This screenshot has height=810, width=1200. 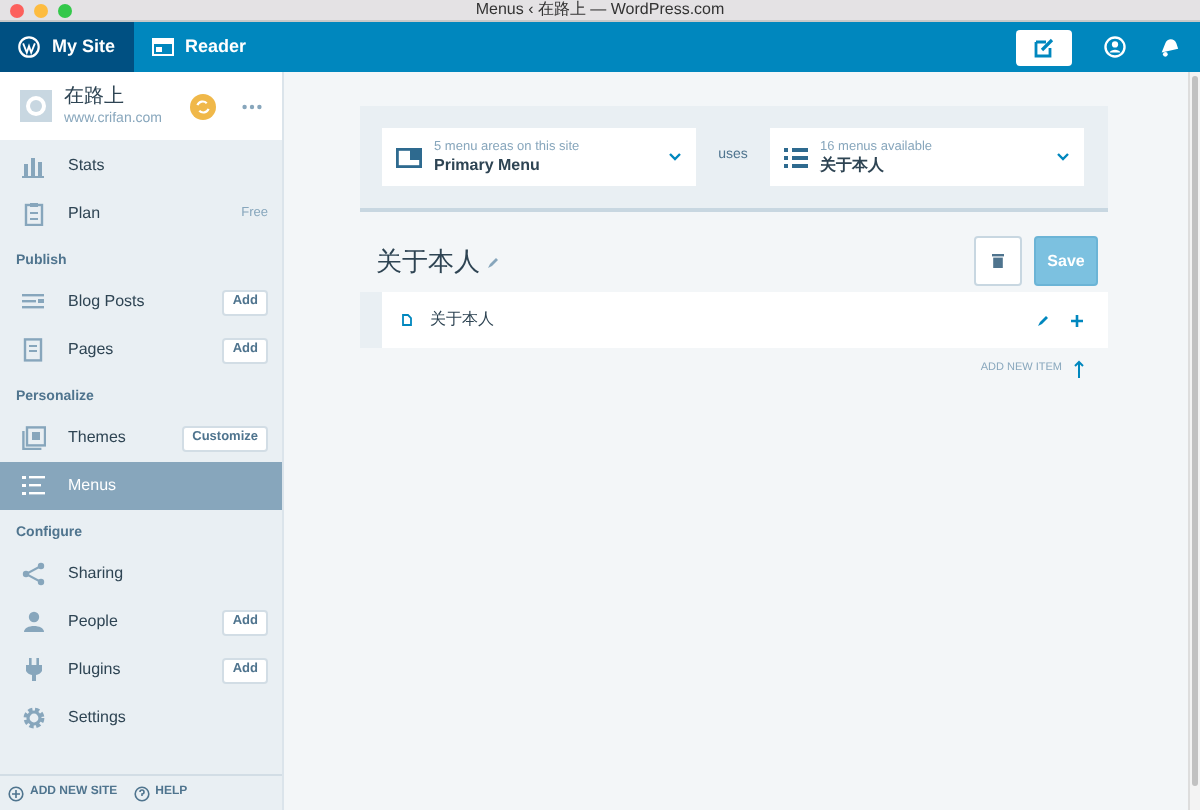 I want to click on sidebar-item: Stats, so click(x=141, y=166).